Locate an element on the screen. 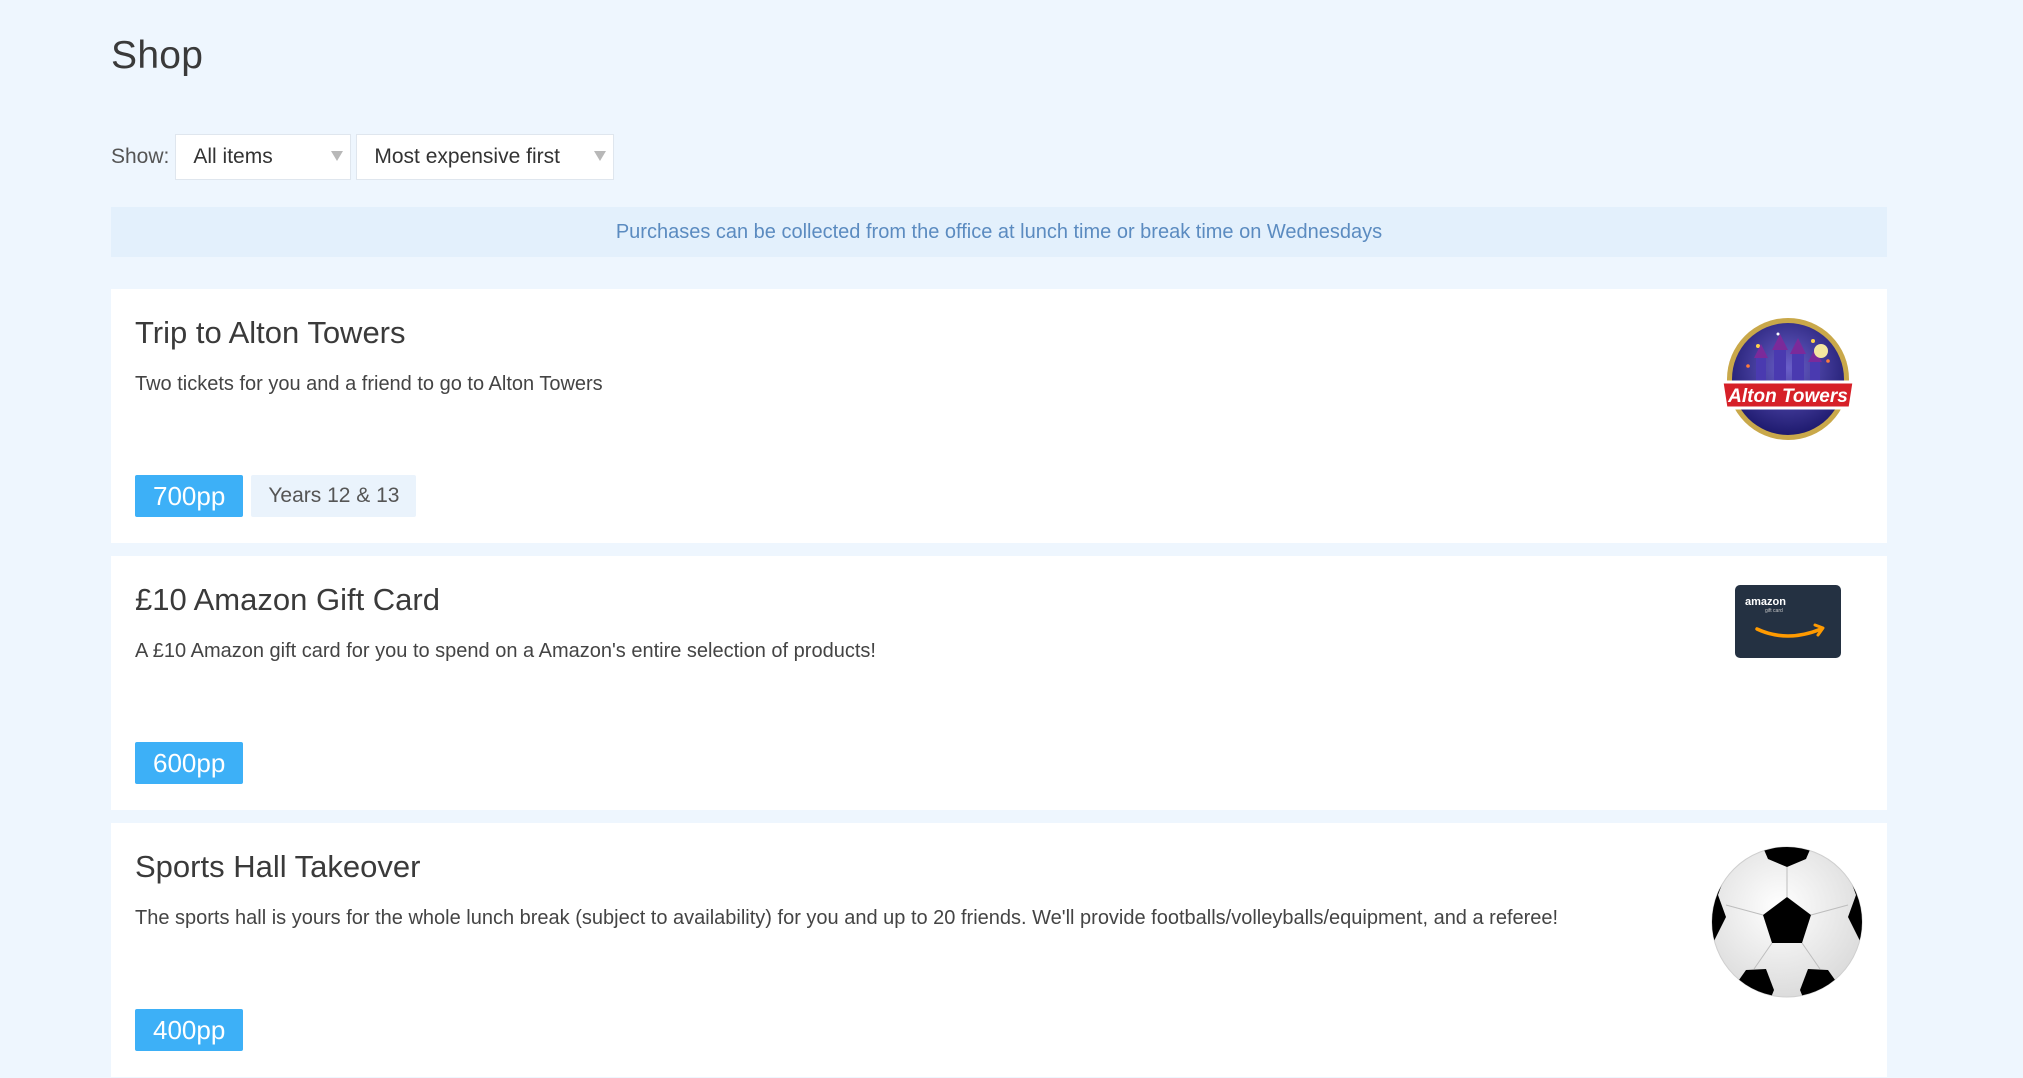 This screenshot has height=1078, width=2023. price-badge: 600pp is located at coordinates (189, 763).